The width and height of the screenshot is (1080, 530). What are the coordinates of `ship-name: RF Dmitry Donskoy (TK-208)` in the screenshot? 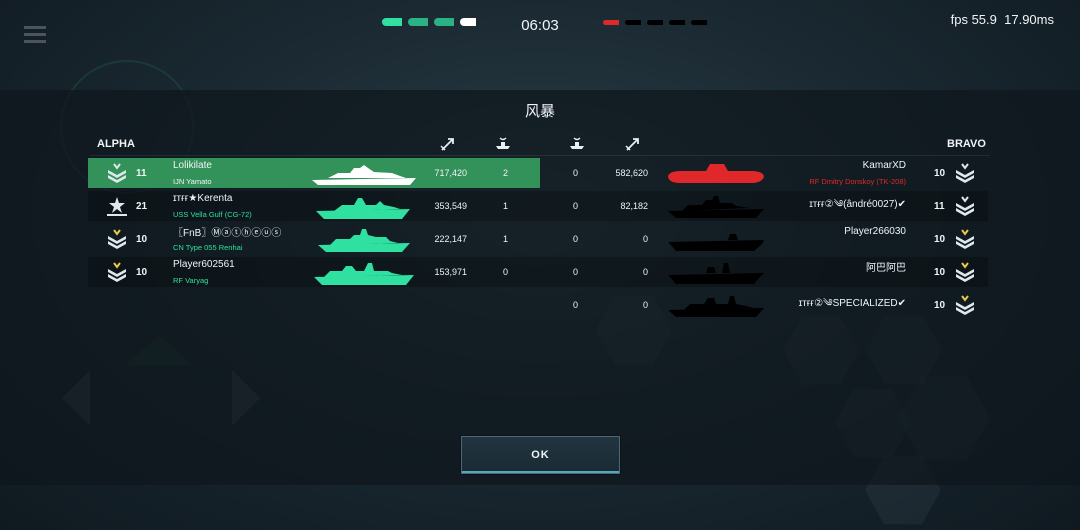 It's located at (857, 181).